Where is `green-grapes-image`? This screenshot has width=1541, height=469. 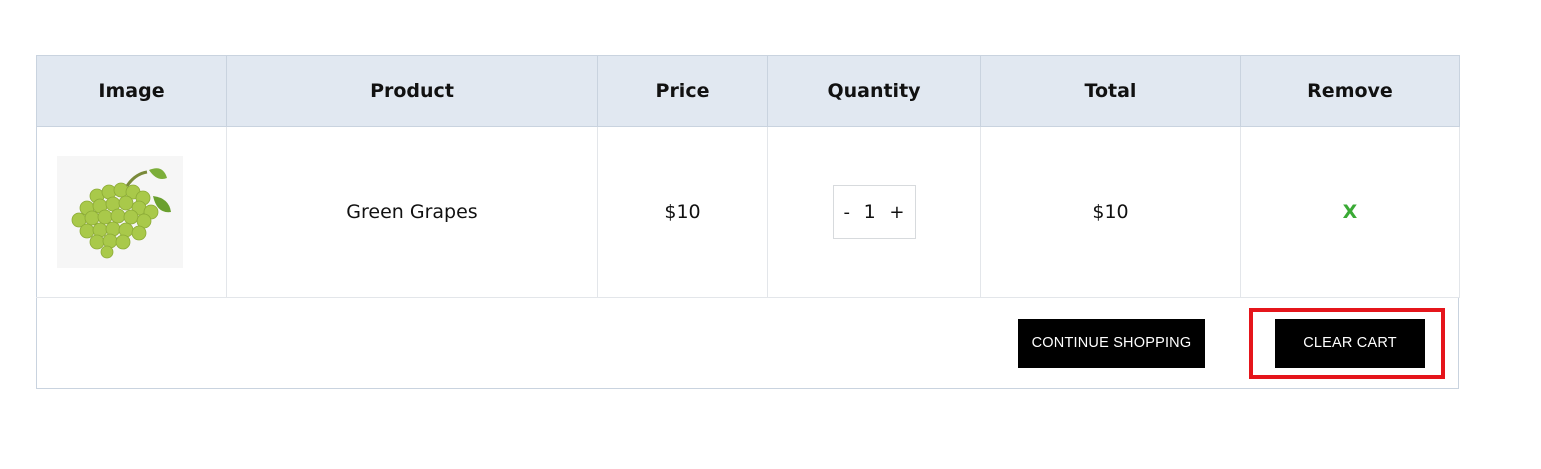 green-grapes-image is located at coordinates (120, 212).